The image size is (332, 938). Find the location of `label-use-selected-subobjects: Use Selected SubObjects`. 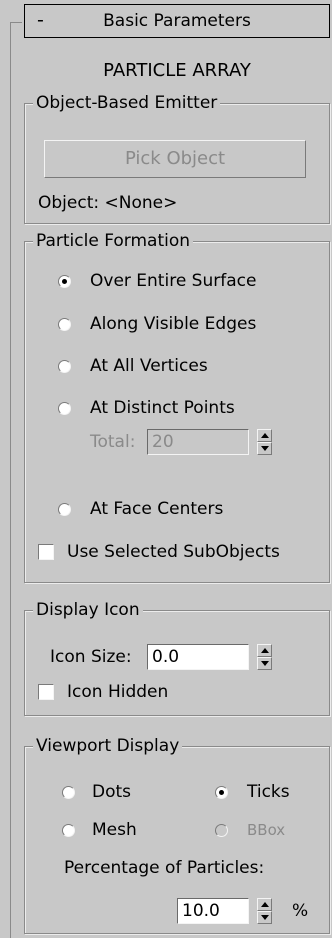

label-use-selected-subobjects: Use Selected SubObjects is located at coordinates (173, 552).